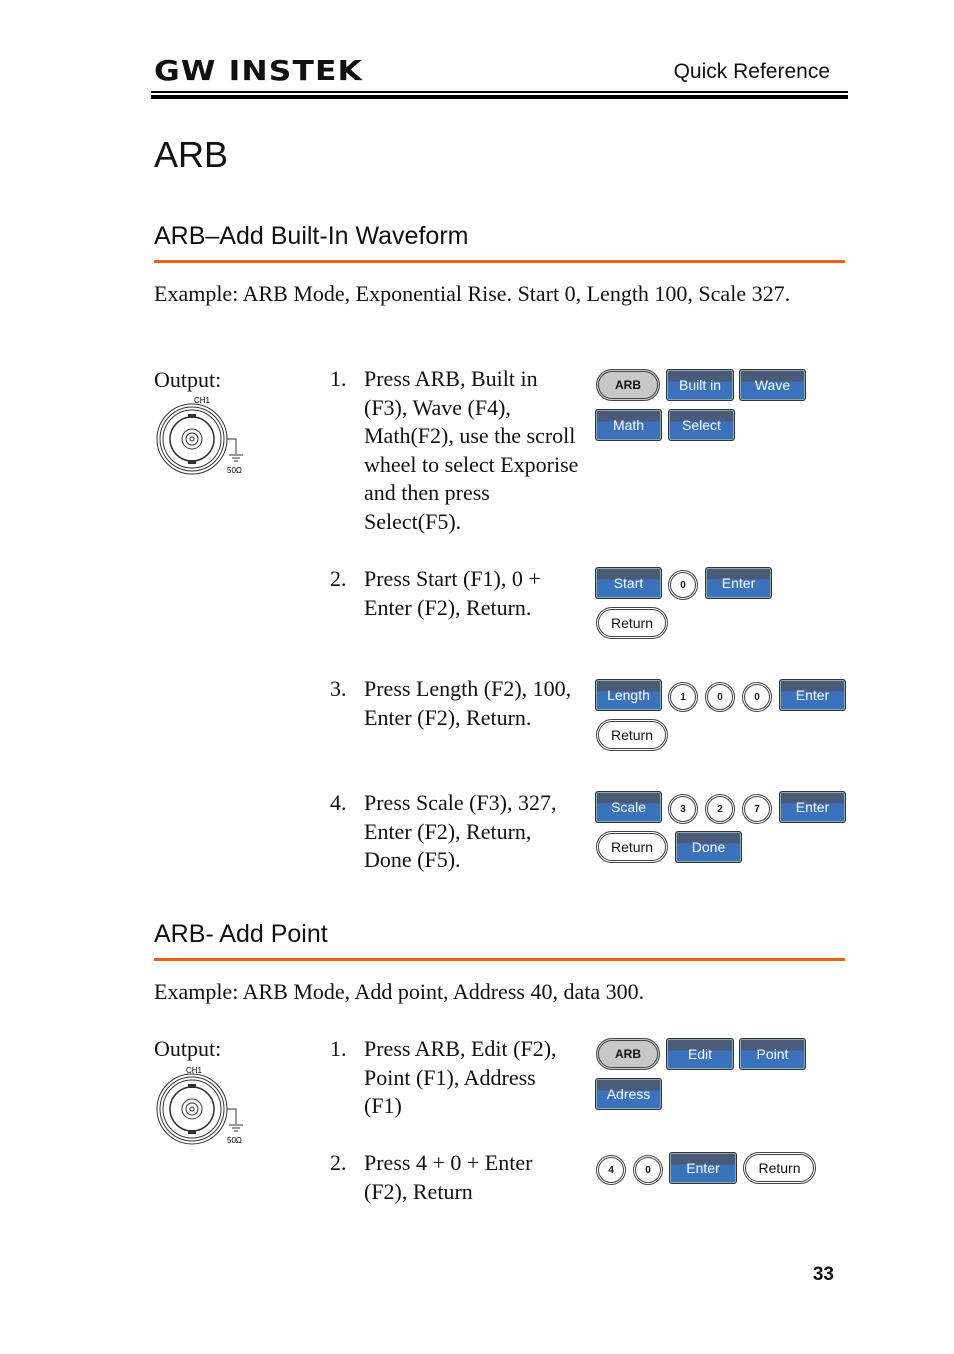 Image resolution: width=954 pixels, height=1354 pixels. Describe the element at coordinates (700, 1054) in the screenshot. I see `edit-softkey: Edit` at that location.